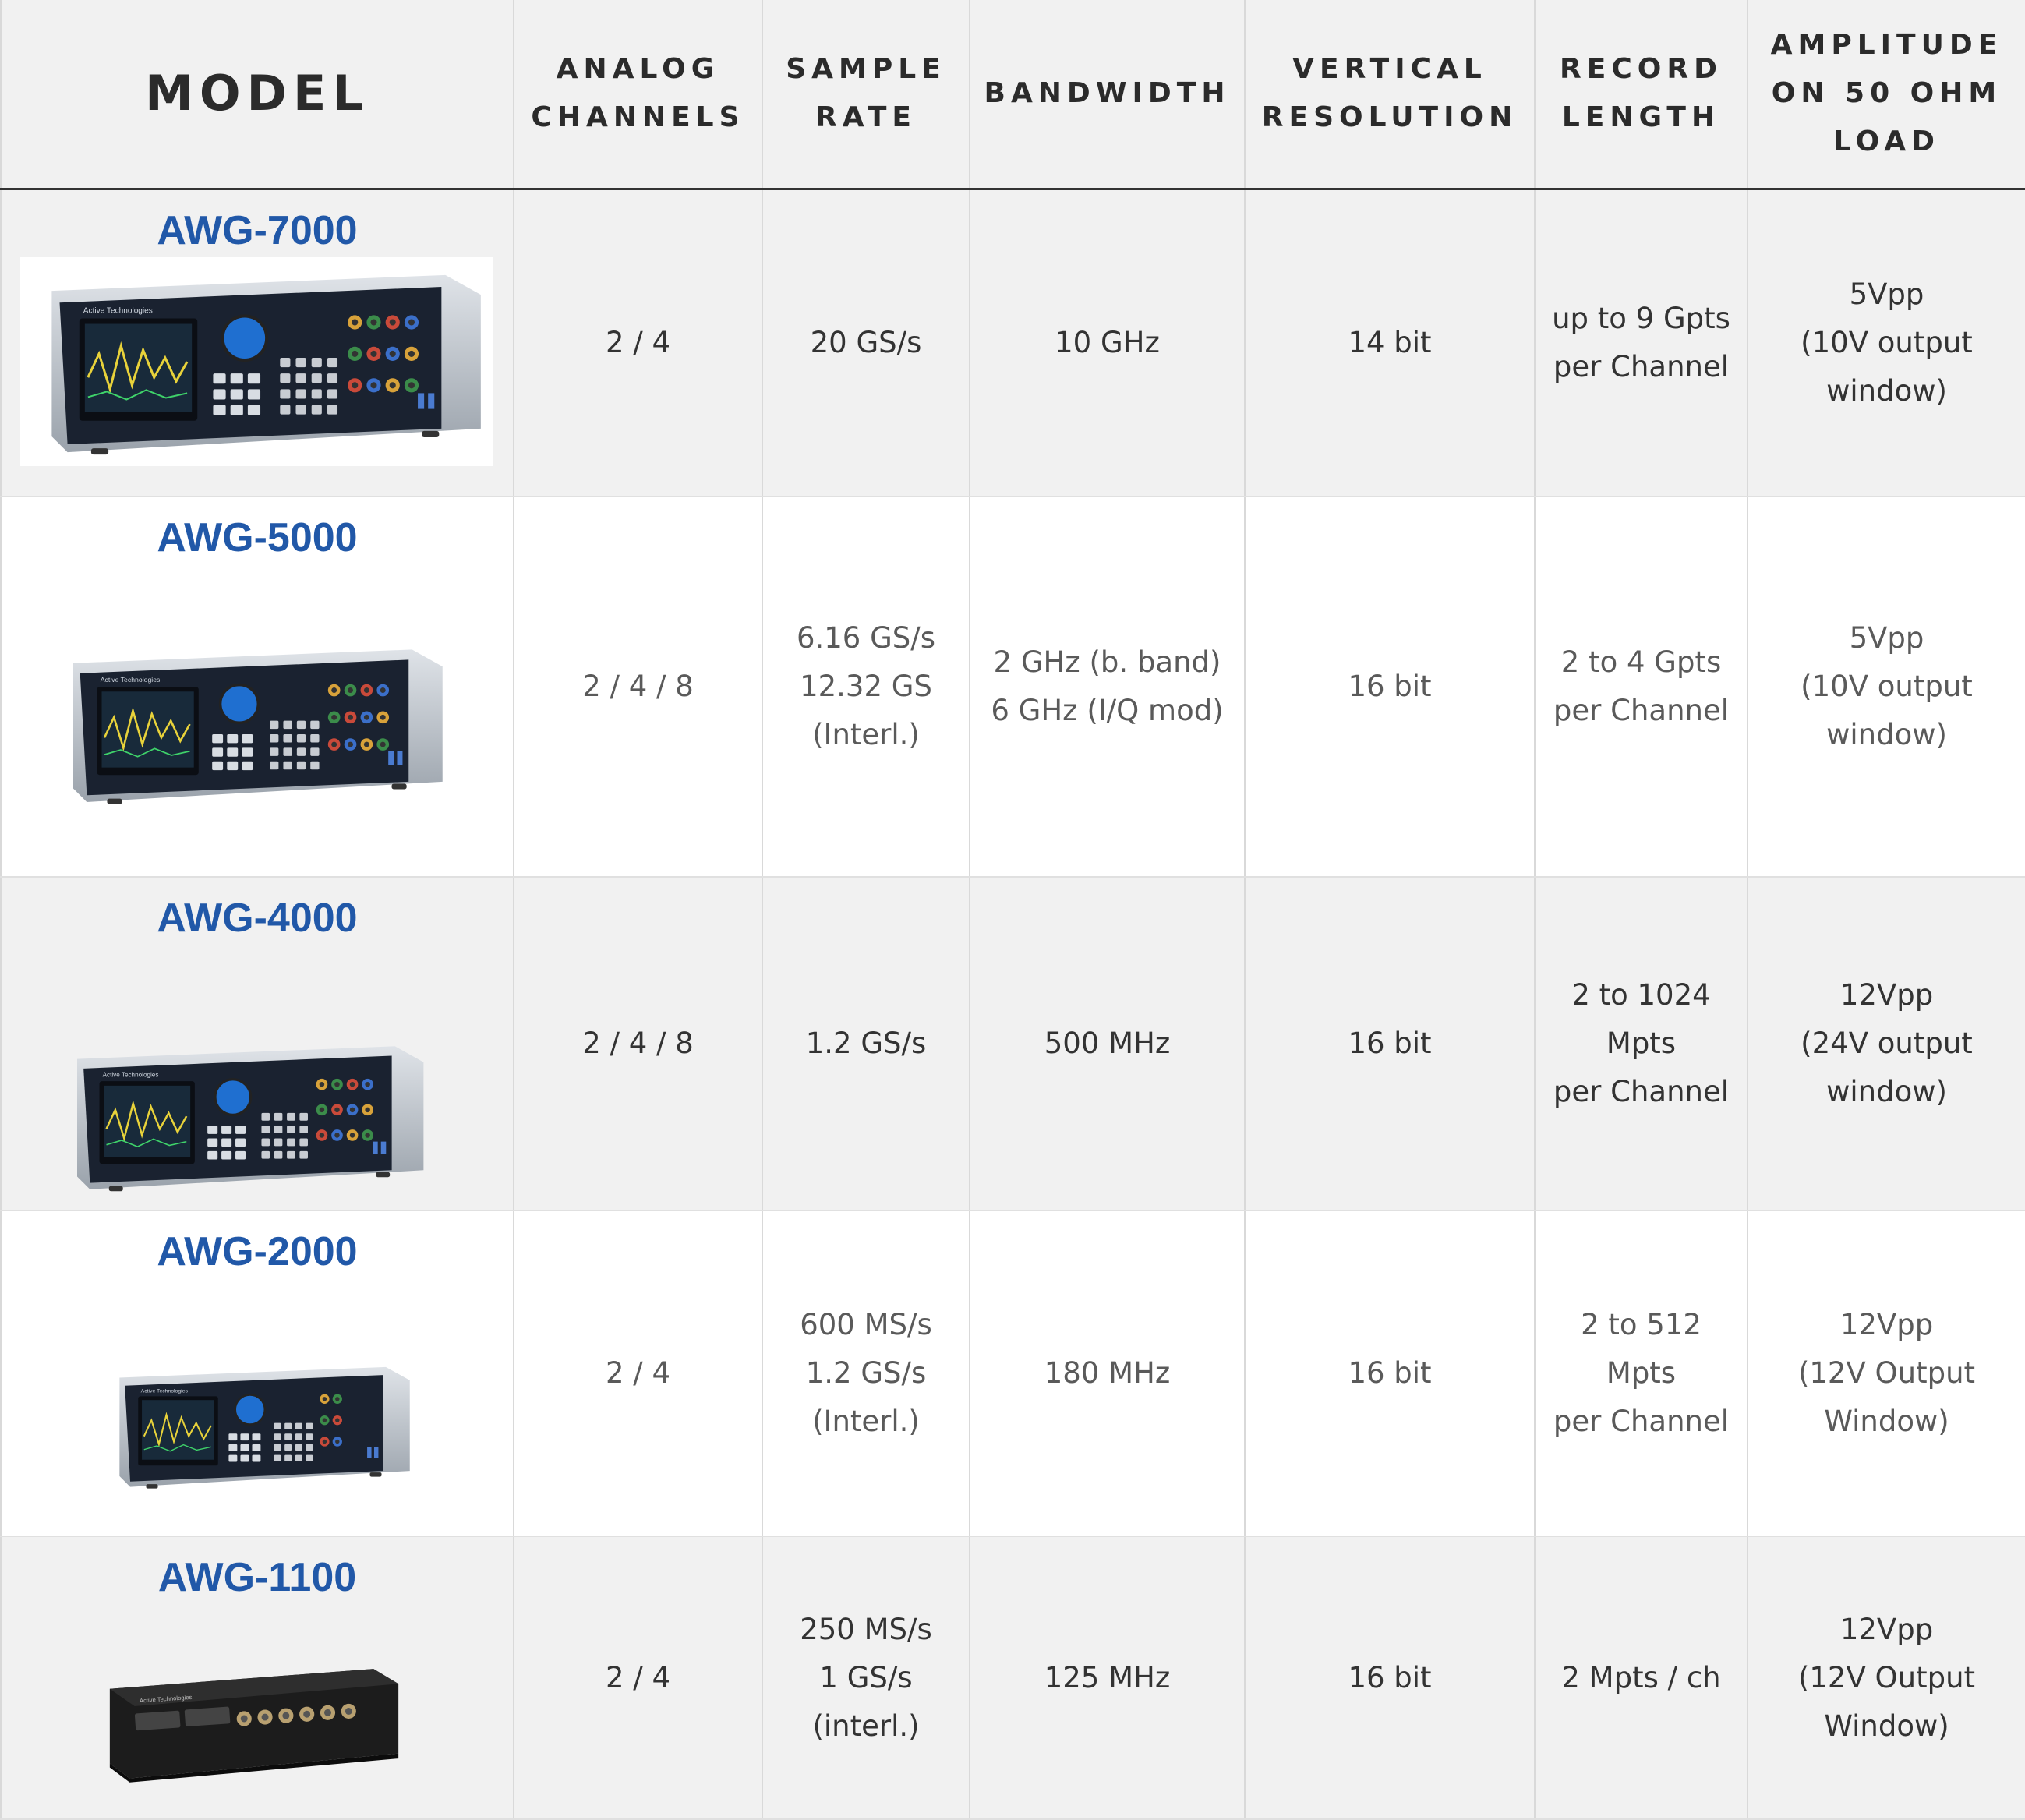 The height and width of the screenshot is (1820, 2025). Describe the element at coordinates (257, 1251) in the screenshot. I see `model-name-link: AWG-2000` at that location.